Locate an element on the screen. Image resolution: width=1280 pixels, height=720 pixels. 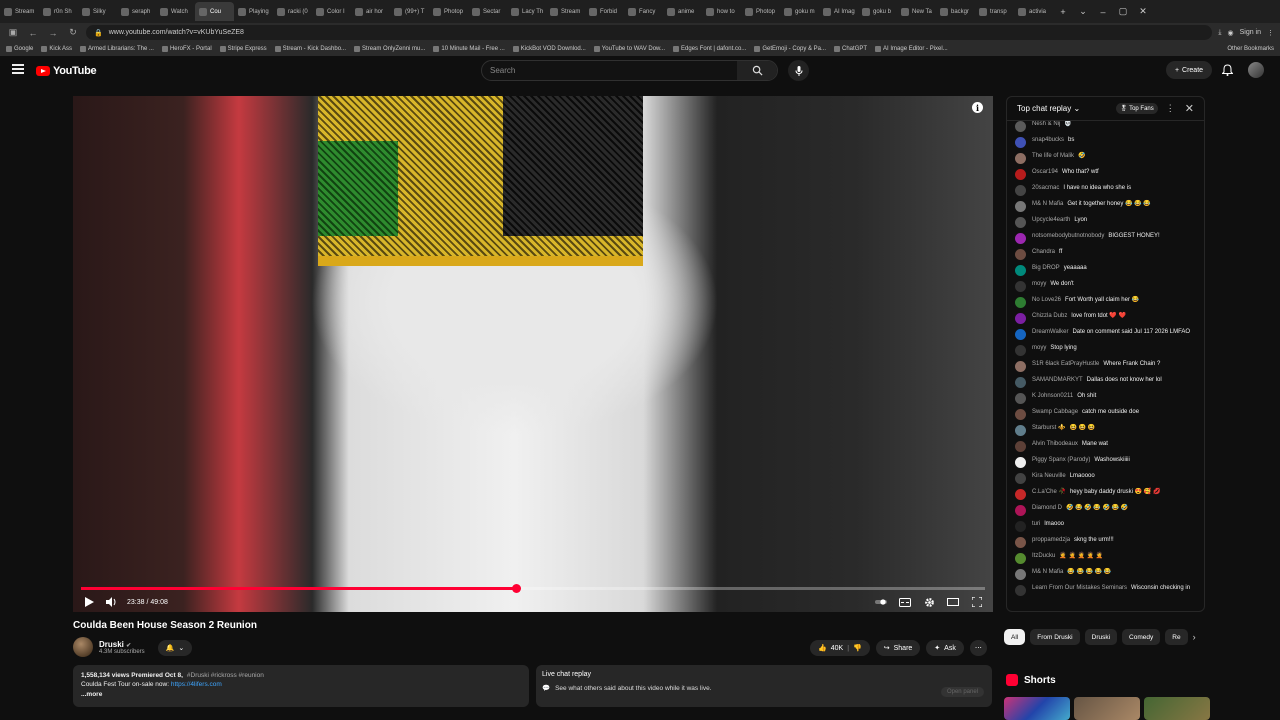
browser-tab: seraph is located at coordinates (136, 11).